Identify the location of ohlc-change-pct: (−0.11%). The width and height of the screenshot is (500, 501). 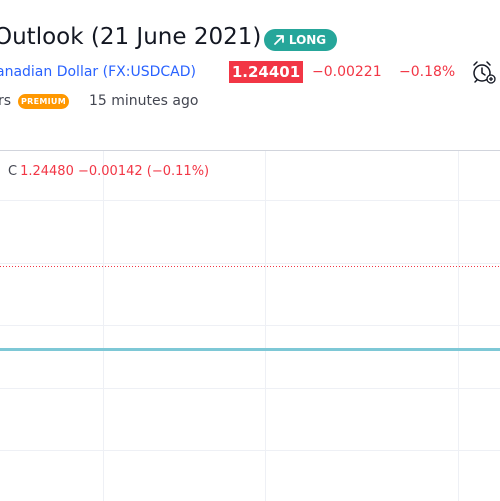
(178, 171).